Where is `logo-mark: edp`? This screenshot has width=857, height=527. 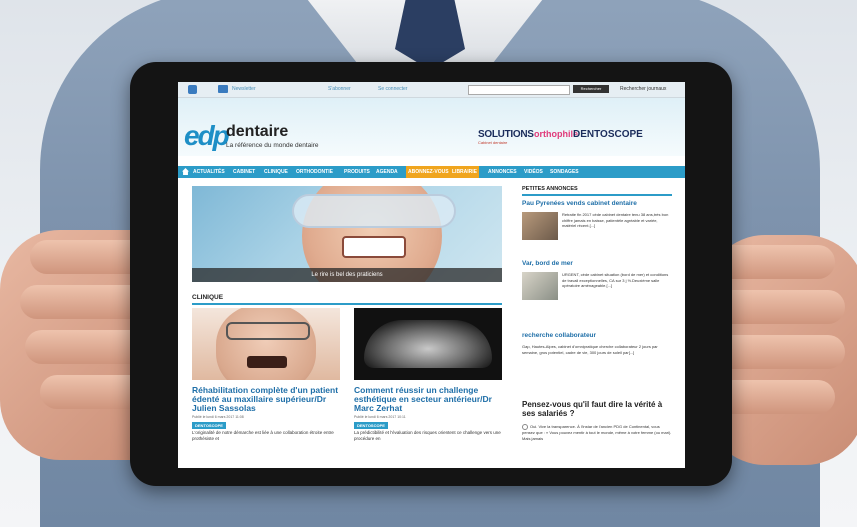
logo-mark: edp is located at coordinates (207, 136).